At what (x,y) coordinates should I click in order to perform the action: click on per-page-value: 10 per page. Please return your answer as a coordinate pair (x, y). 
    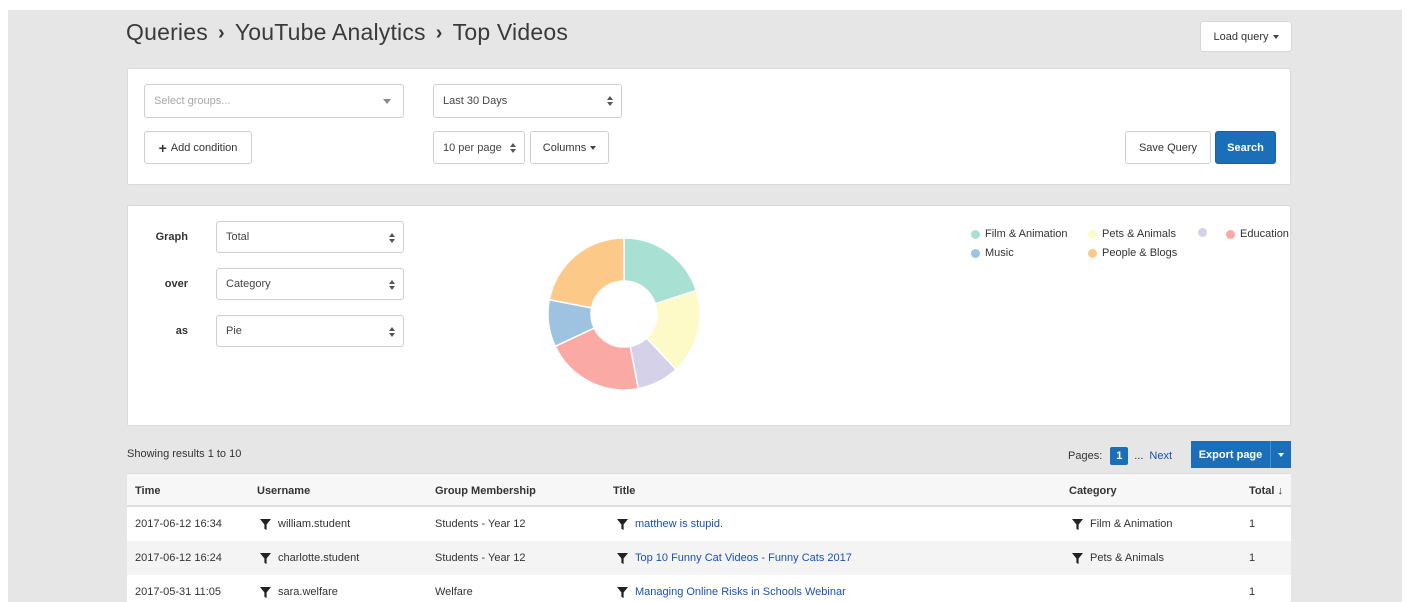
    Looking at the image, I should click on (472, 147).